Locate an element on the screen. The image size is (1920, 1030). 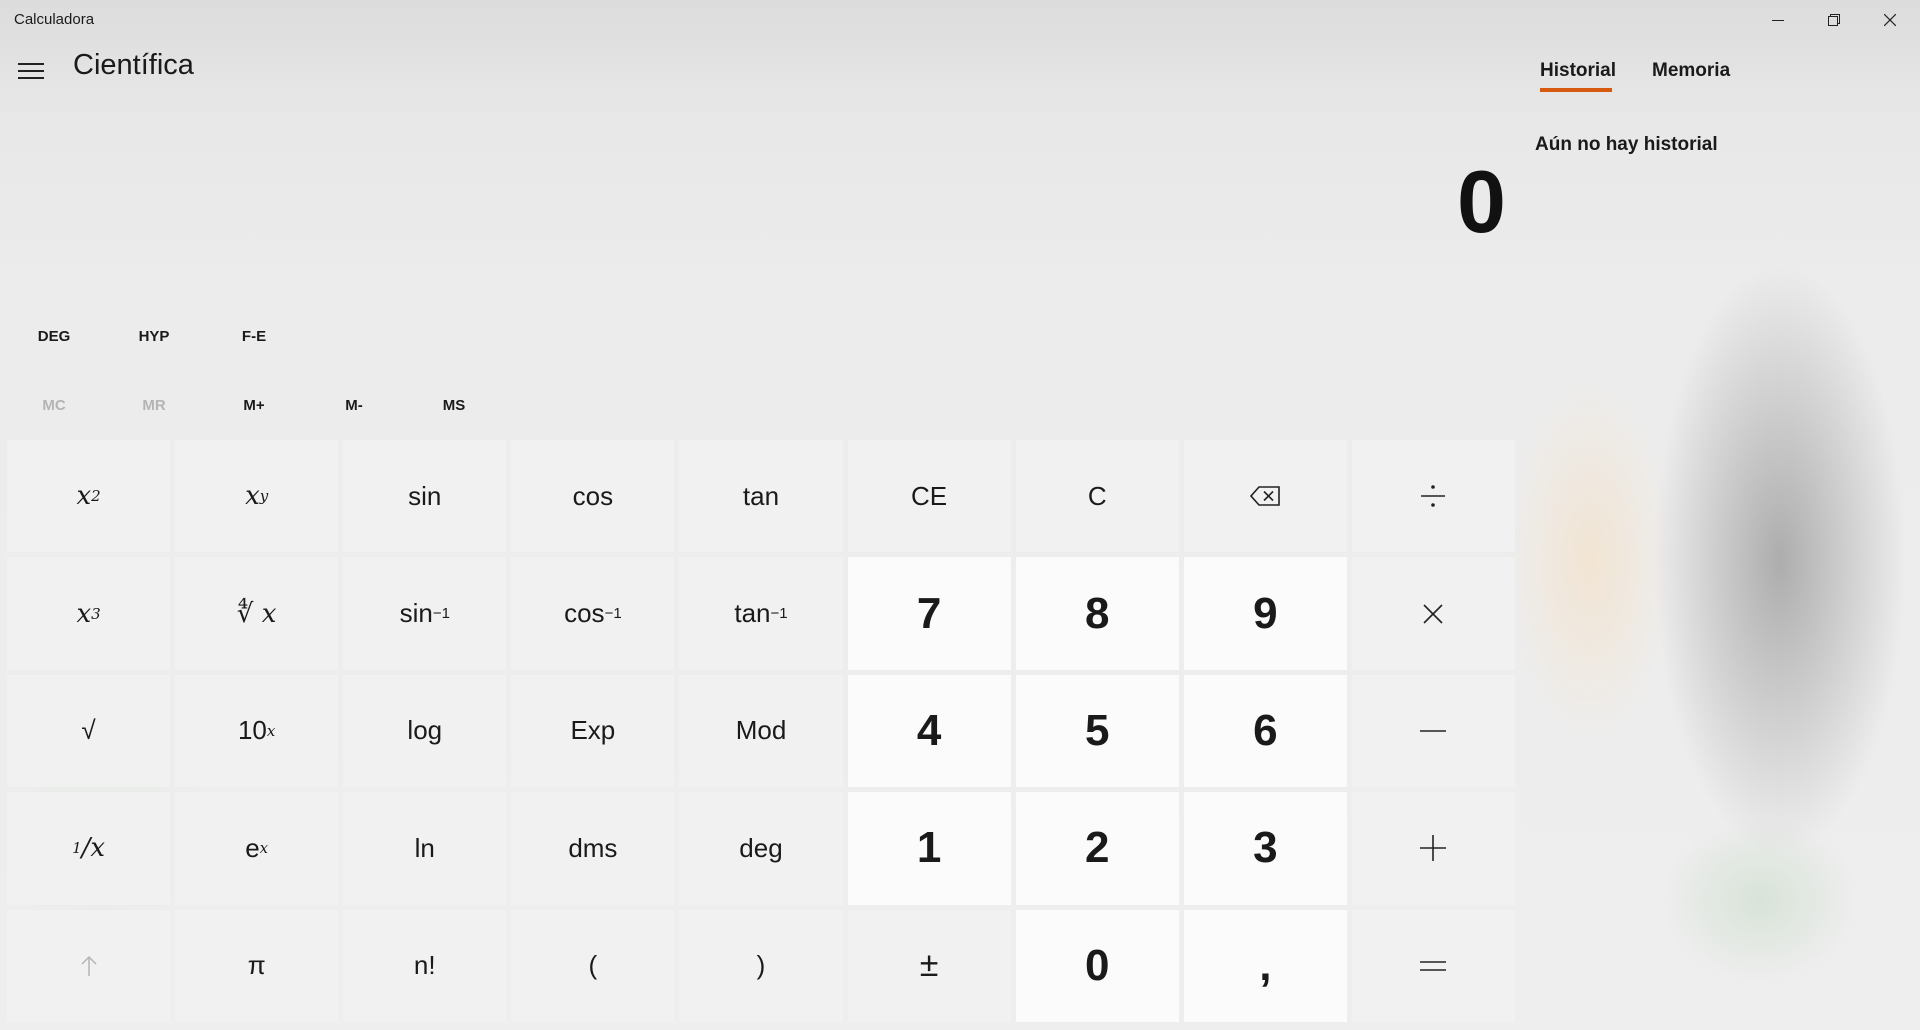
arcsin-label: sin is located at coordinates (416, 613).